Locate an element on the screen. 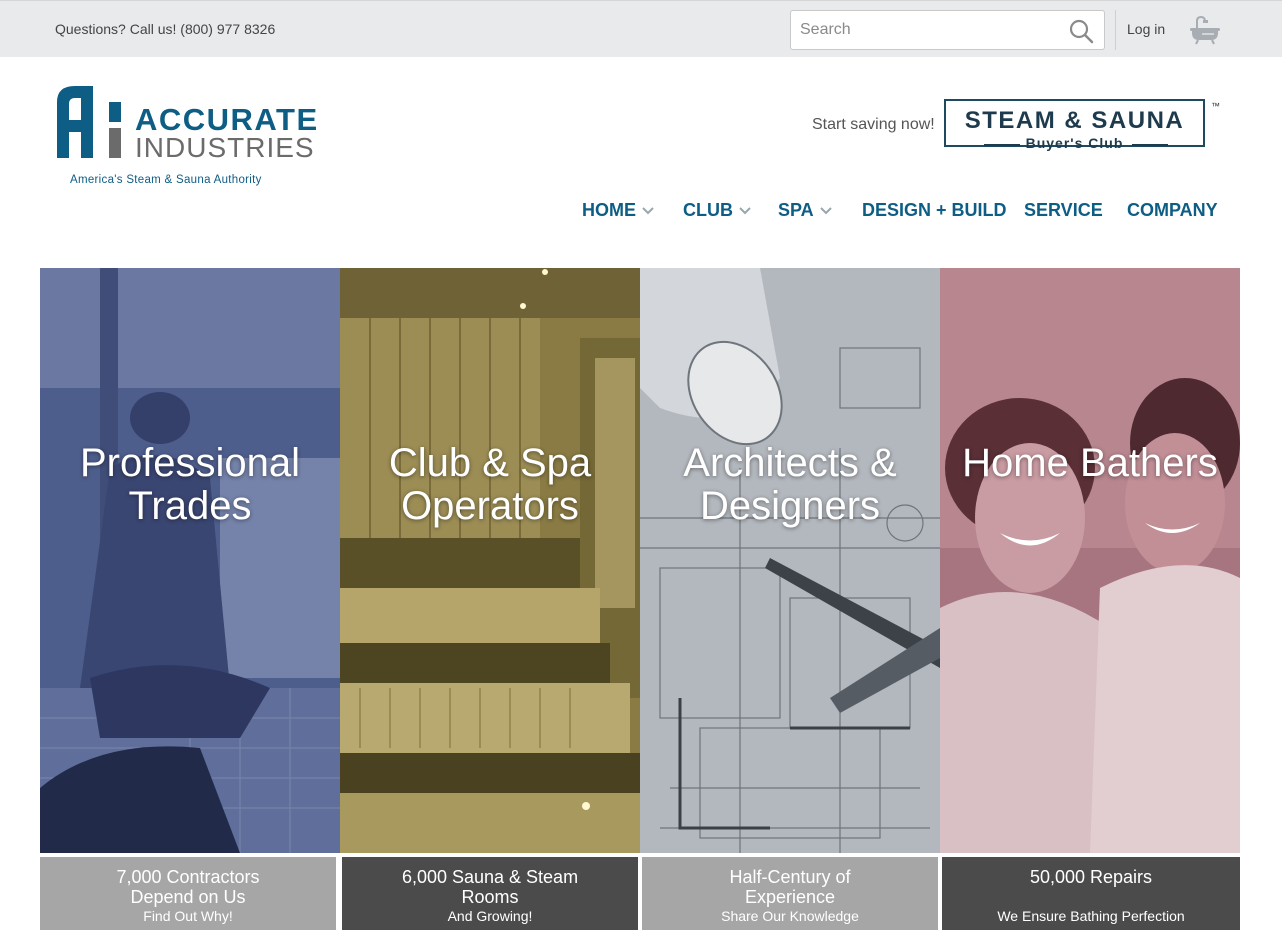 This screenshot has height=930, width=1282. panel-home-bathers: Home Bathers is located at coordinates (1090, 560).